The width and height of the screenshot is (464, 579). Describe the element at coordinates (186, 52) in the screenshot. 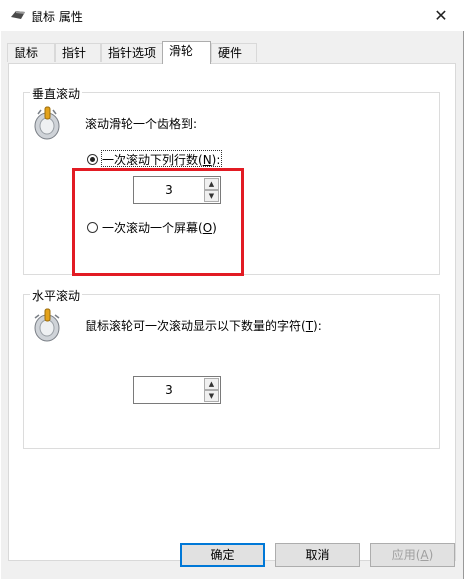

I see `tab-wheel: 滑轮` at that location.